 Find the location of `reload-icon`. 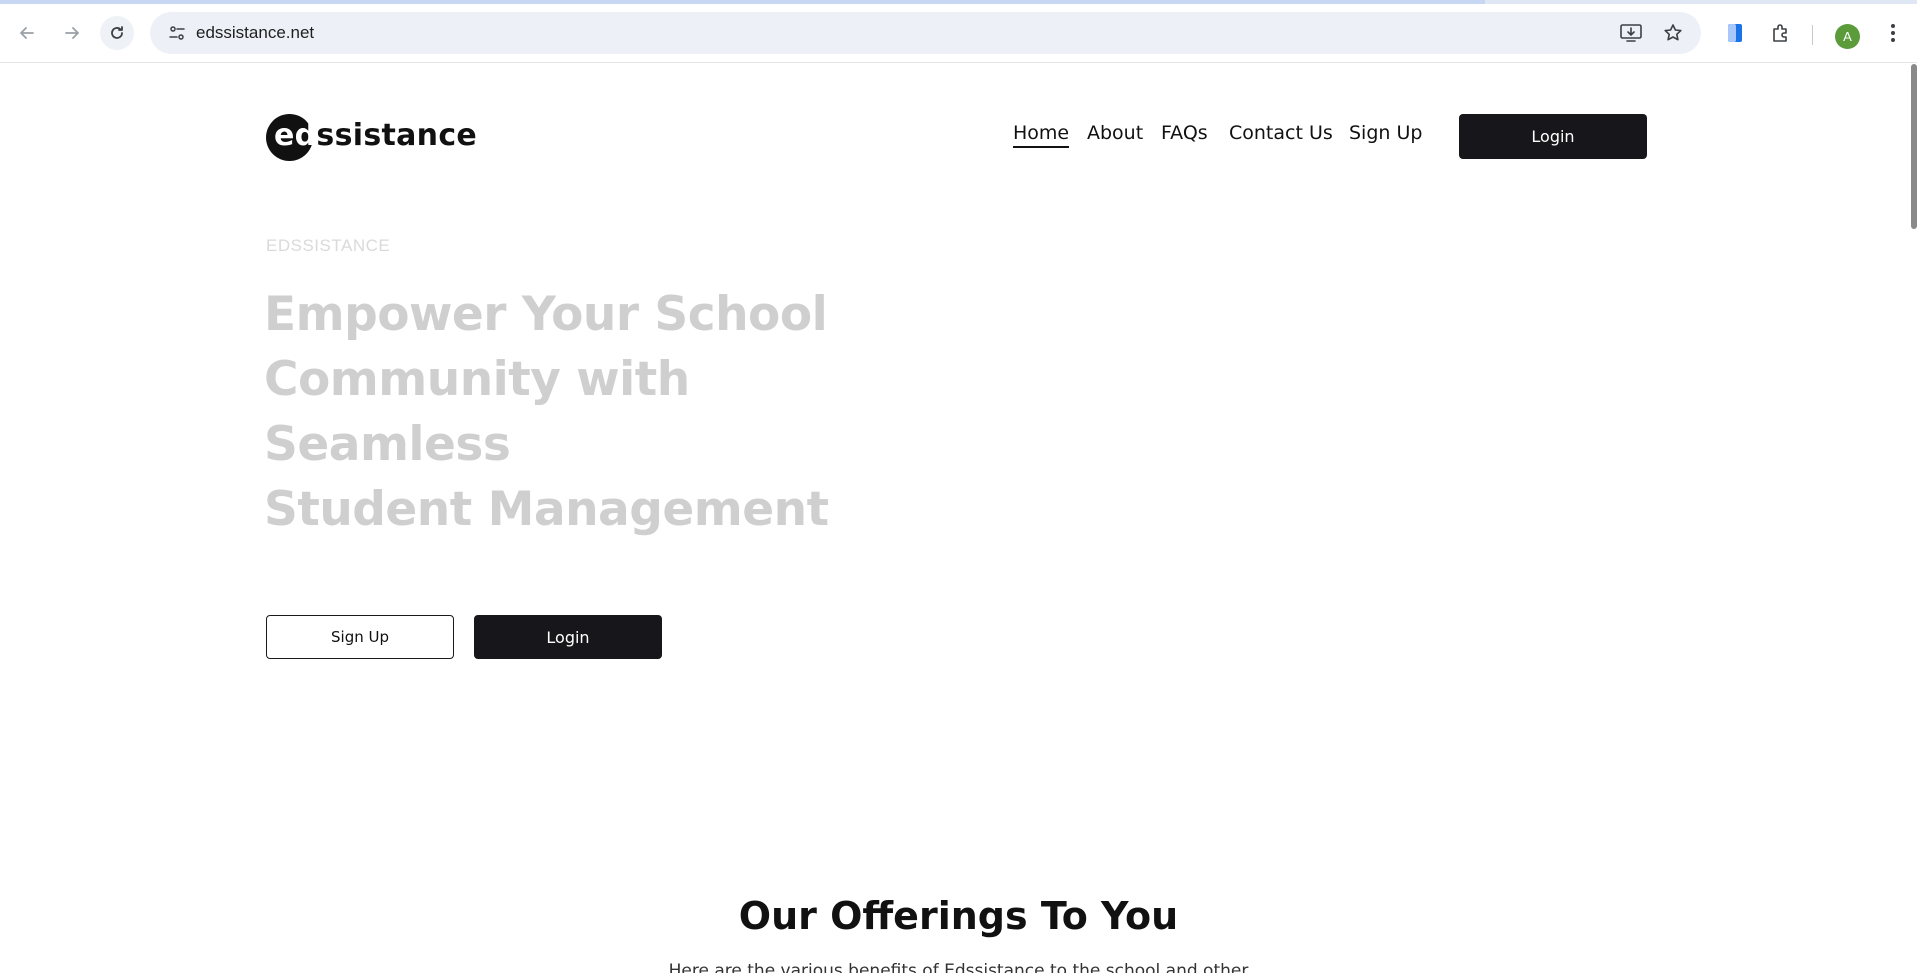

reload-icon is located at coordinates (117, 33).